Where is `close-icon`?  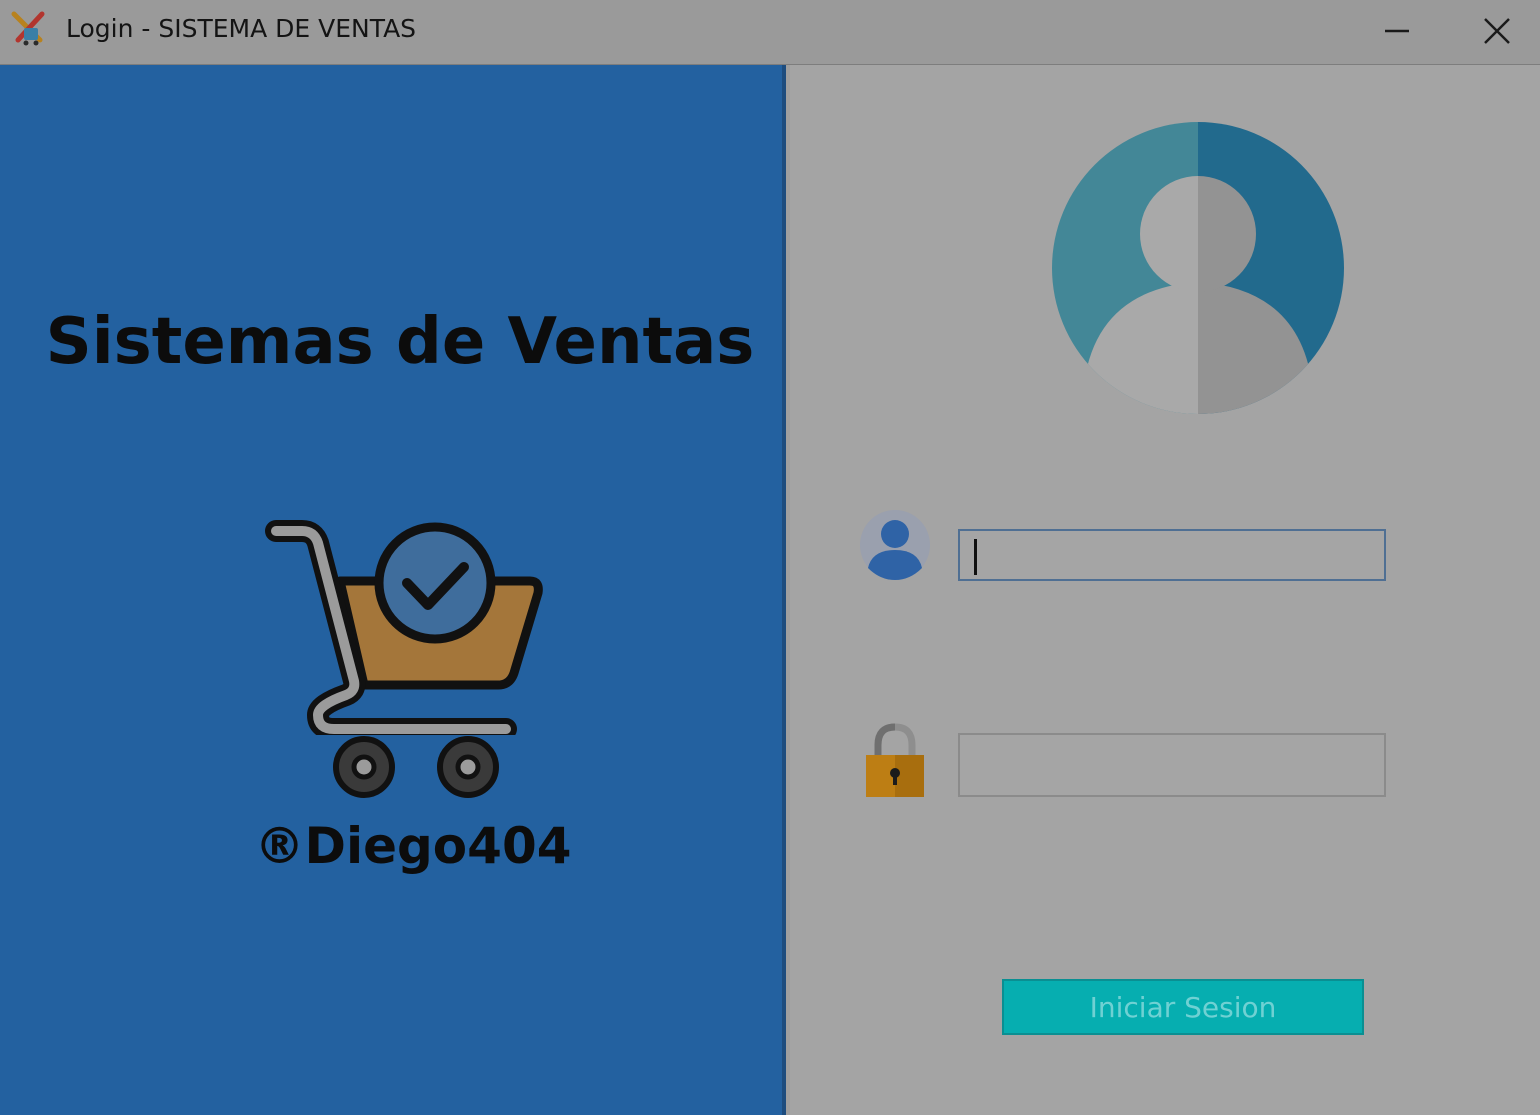
close-icon is located at coordinates (1497, 31).